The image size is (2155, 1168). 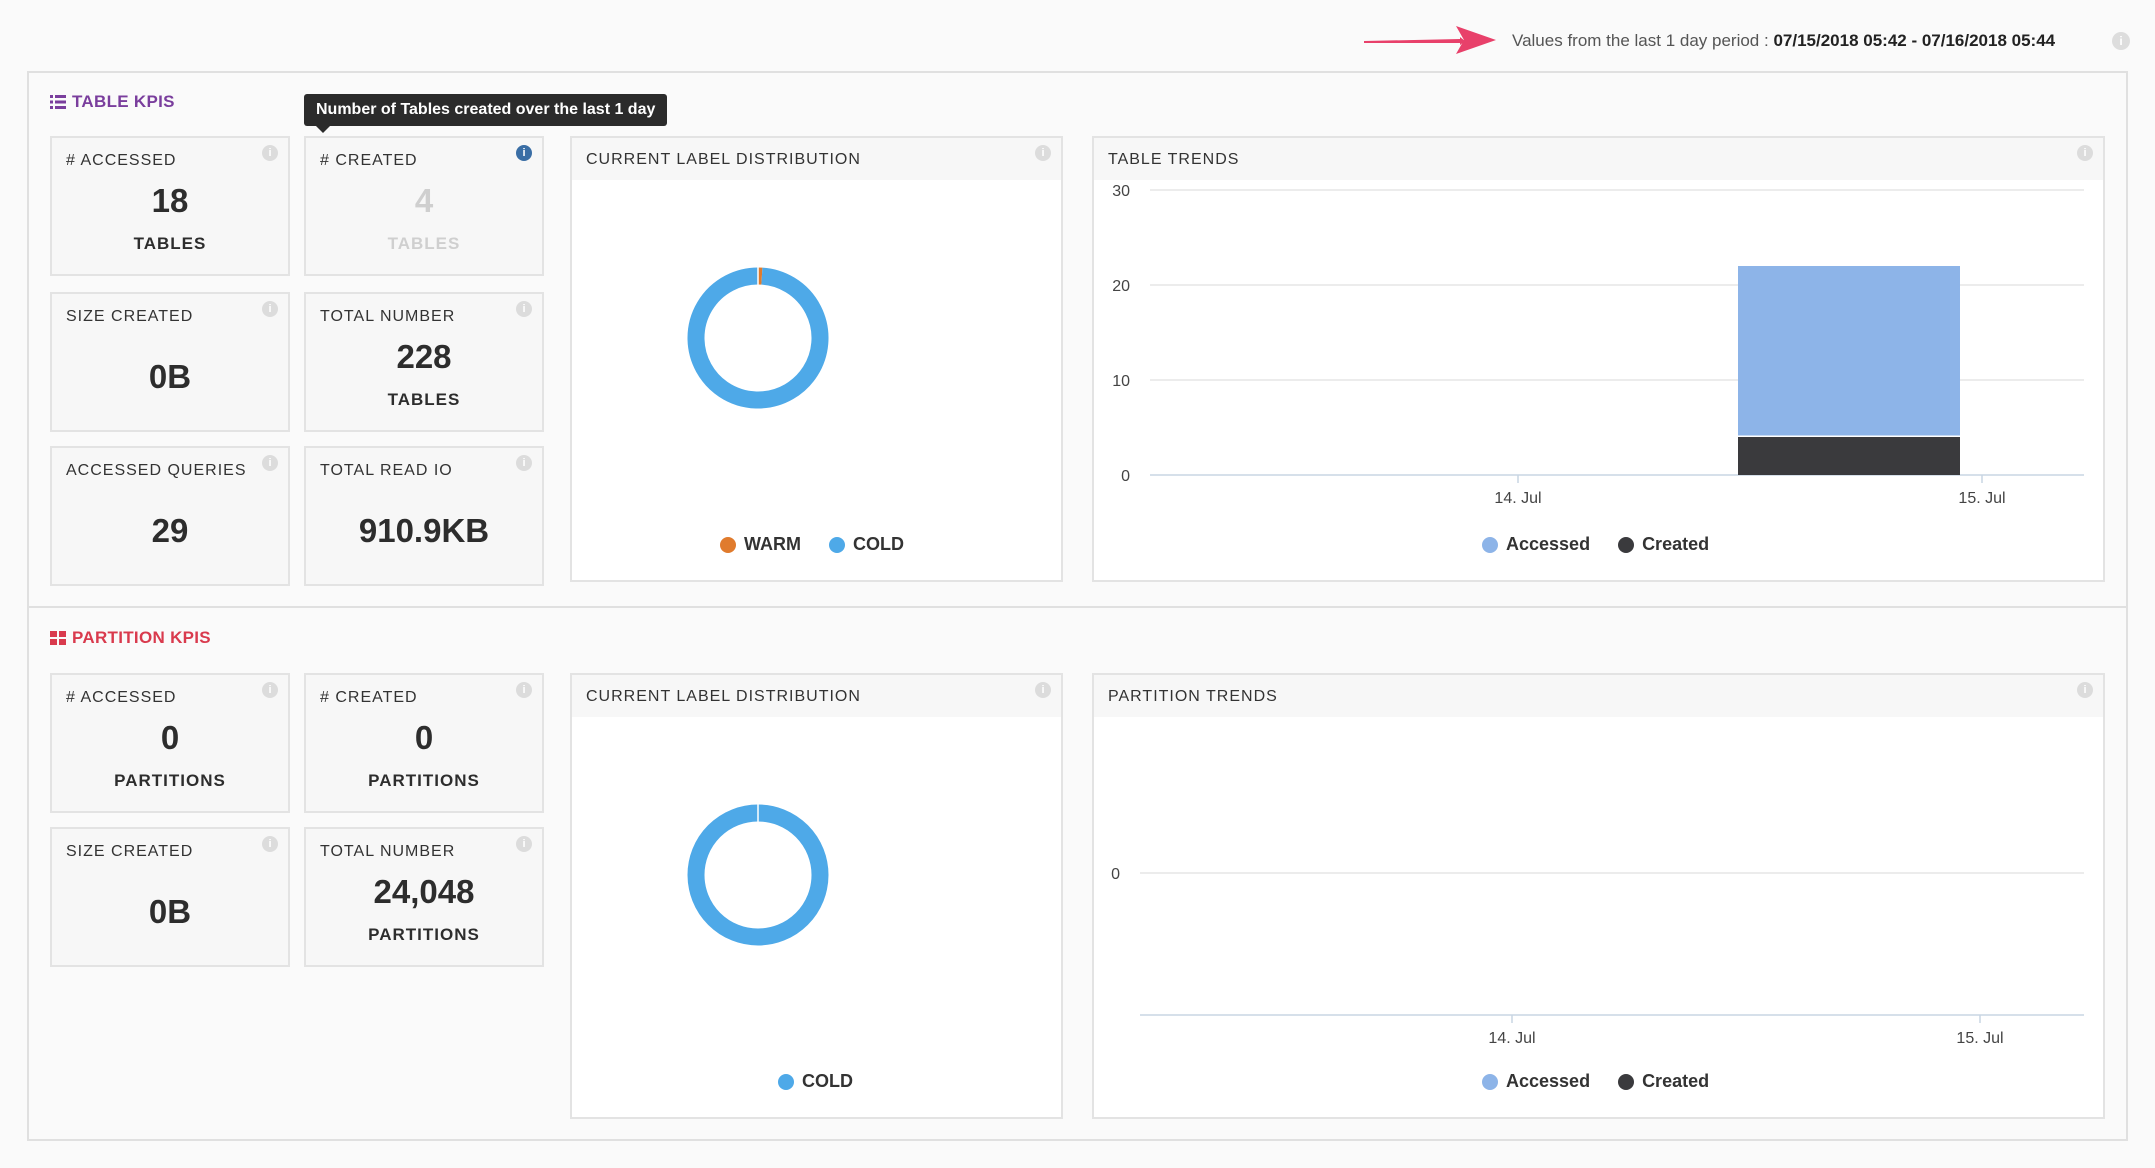 What do you see at coordinates (1849, 456) in the screenshot?
I see `bar-created` at bounding box center [1849, 456].